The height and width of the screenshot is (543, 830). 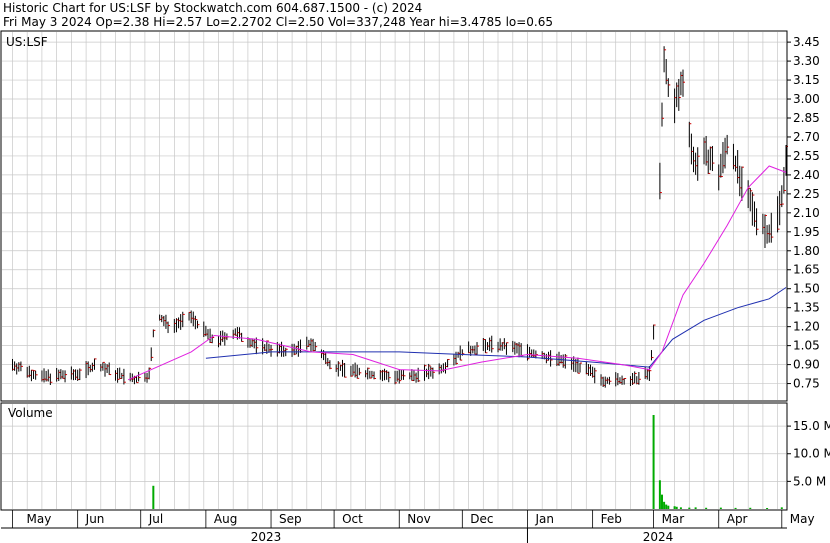 I want to click on price-axis-label: 1.50, so click(x=806, y=289).